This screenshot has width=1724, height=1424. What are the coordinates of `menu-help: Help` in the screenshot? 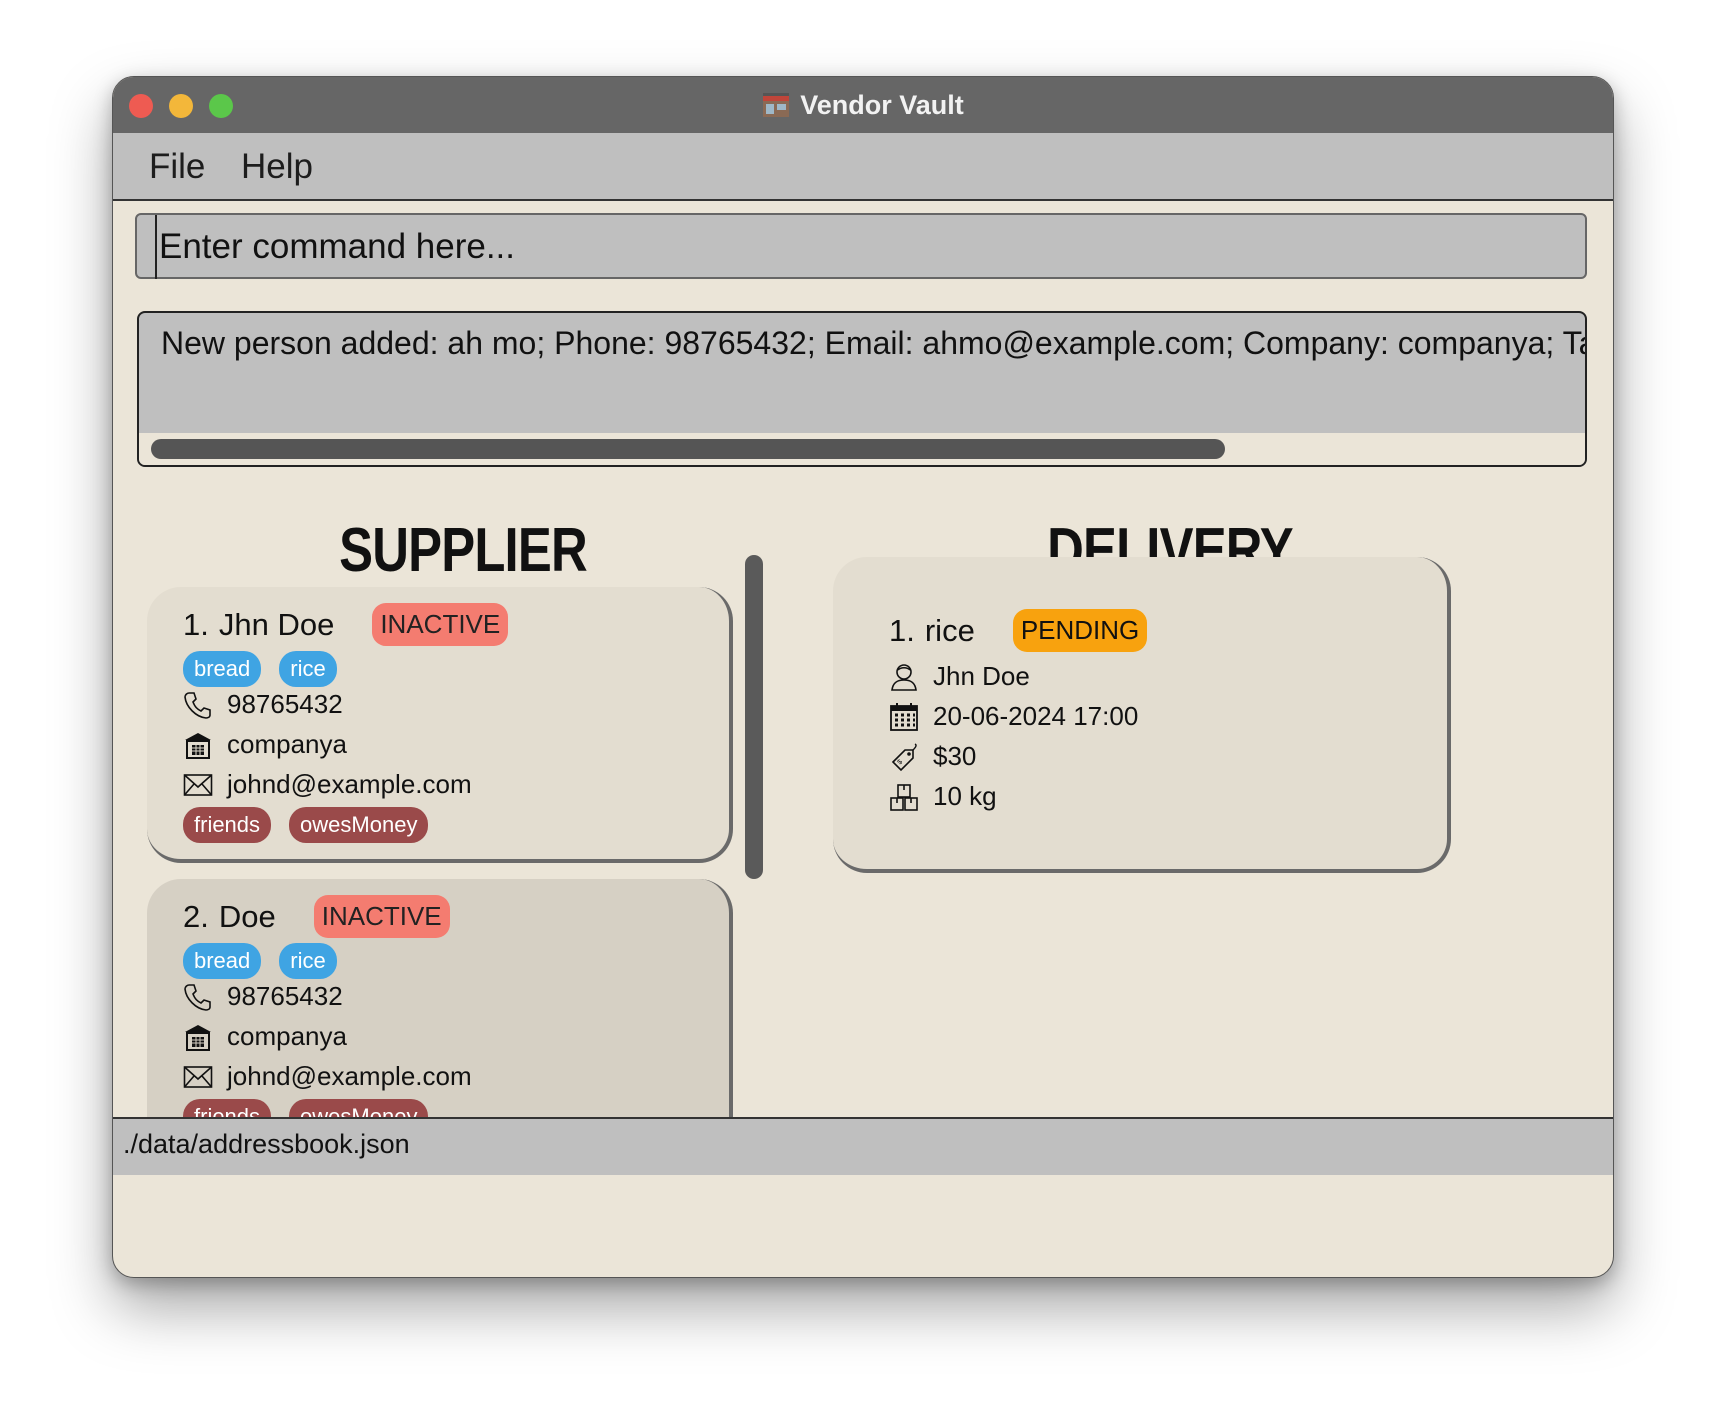 It's located at (277, 167).